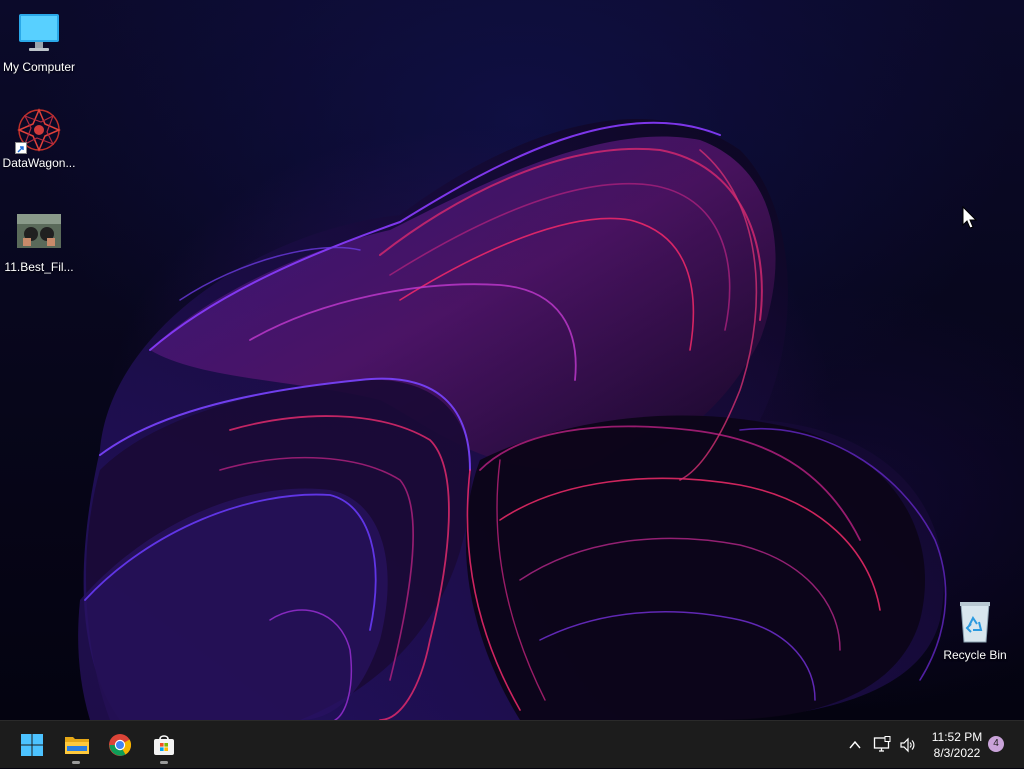 This screenshot has width=1024, height=769. I want to click on network-status-button, so click(882, 745).